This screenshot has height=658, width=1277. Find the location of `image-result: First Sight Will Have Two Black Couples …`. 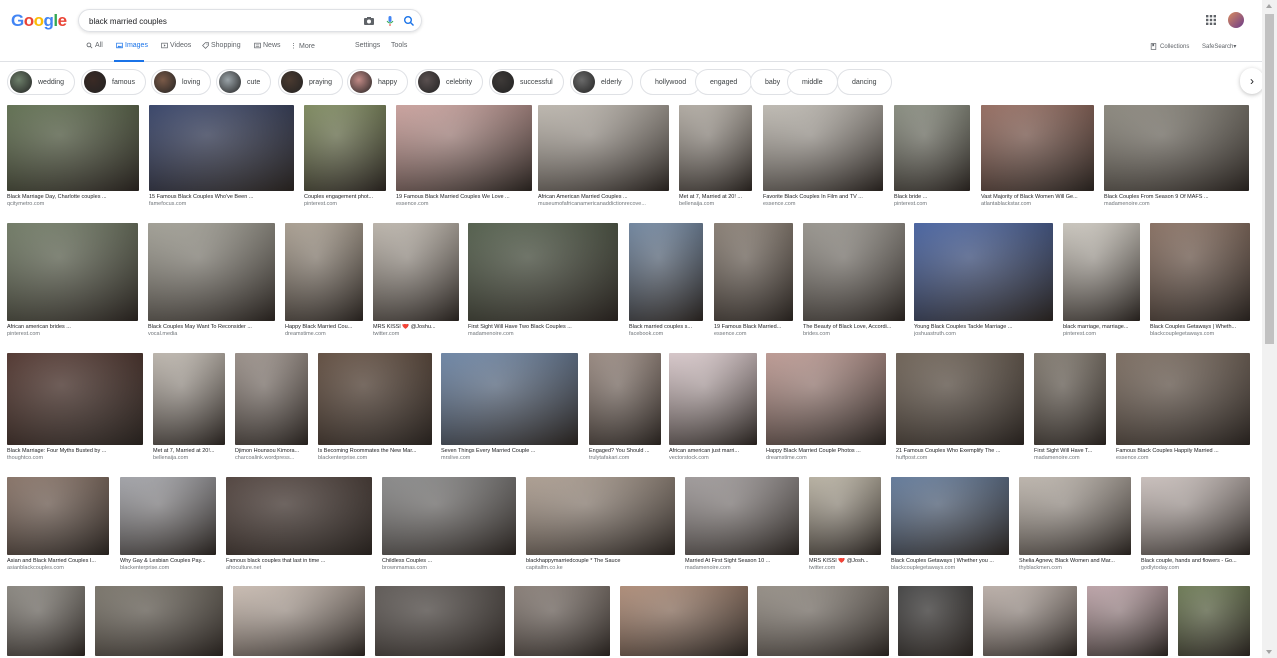

image-result: First Sight Will Have Two Black Couples … is located at coordinates (543, 280).